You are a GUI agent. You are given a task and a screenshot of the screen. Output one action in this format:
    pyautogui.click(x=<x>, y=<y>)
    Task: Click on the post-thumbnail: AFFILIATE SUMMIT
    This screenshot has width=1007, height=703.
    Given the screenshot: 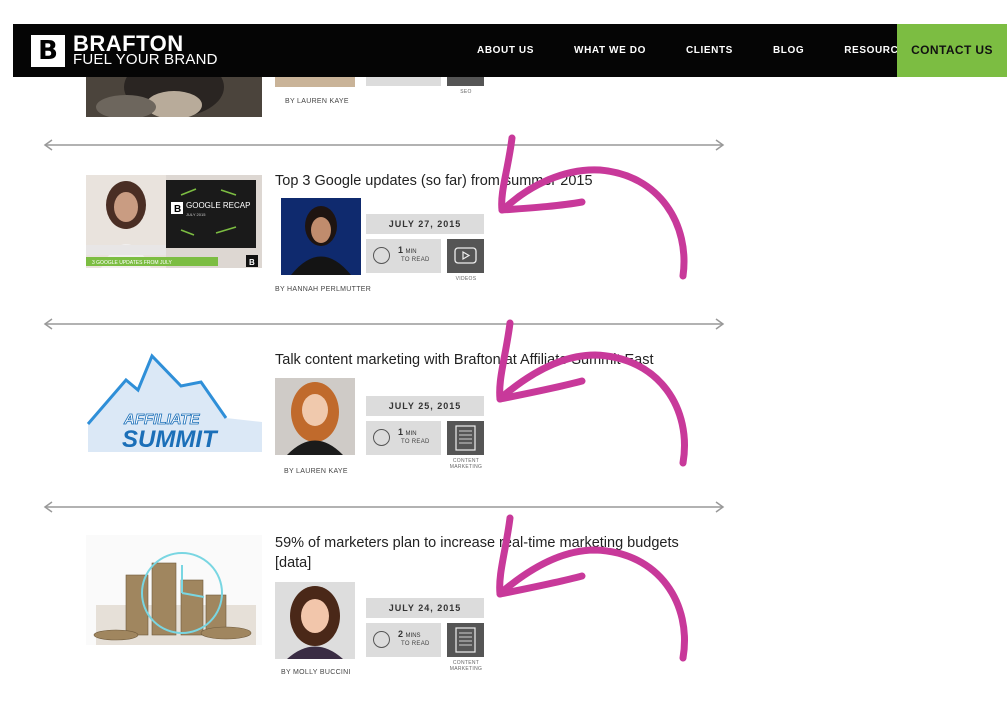 What is the action you would take?
    pyautogui.click(x=174, y=402)
    